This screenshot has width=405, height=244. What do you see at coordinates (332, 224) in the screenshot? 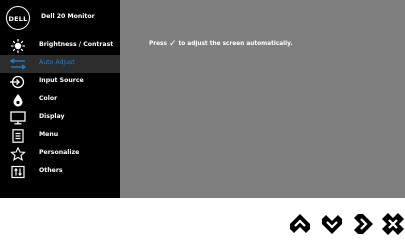
I see `down-icon` at bounding box center [332, 224].